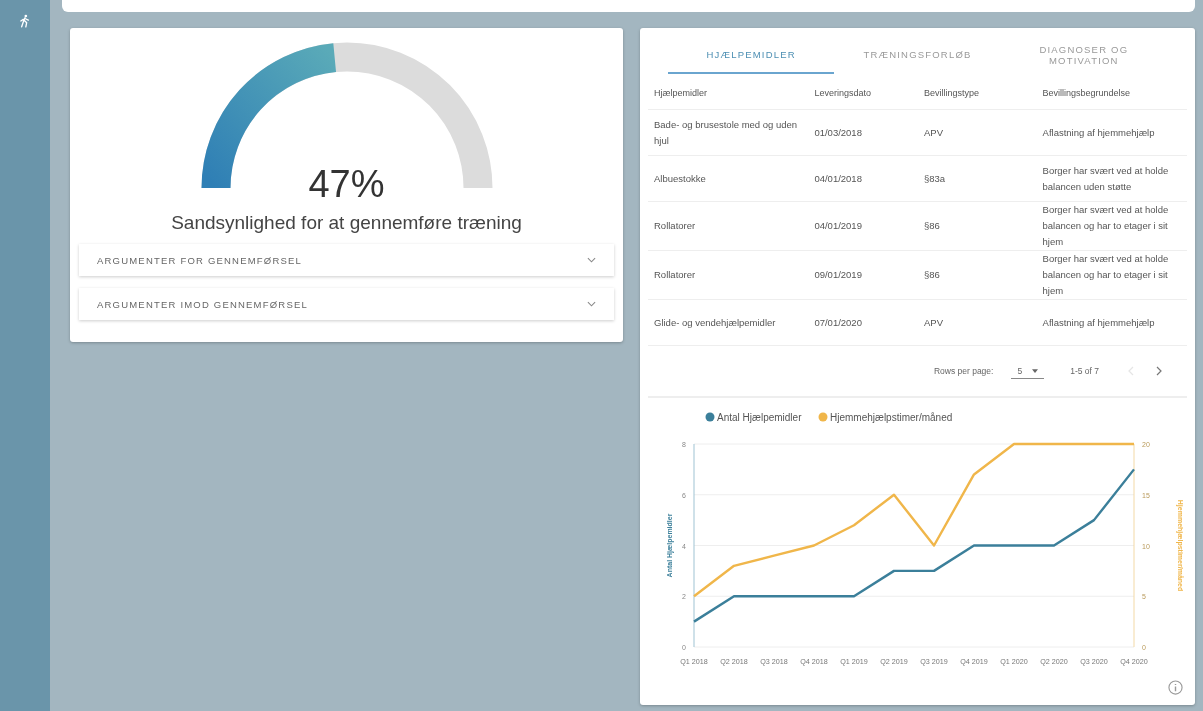 The image size is (1203, 711). Describe the element at coordinates (838, 178) in the screenshot. I see `table-cell-text: 04/01/2018` at that location.